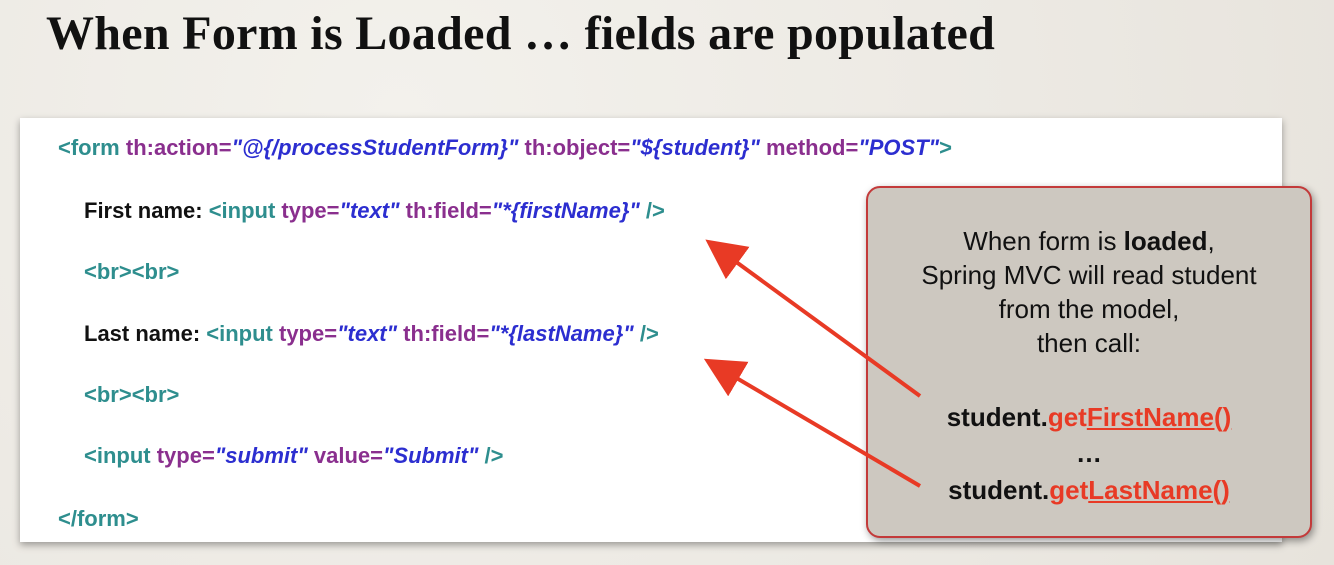 Image resolution: width=1334 pixels, height=565 pixels. Describe the element at coordinates (813, 318) in the screenshot. I see `arrow-first-name` at that location.